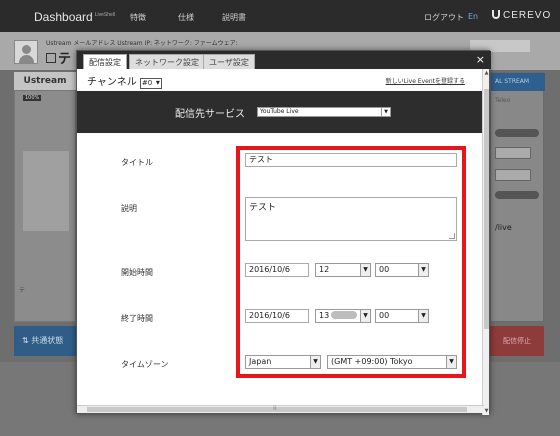 The image size is (560, 436). I want to click on tab-stream-settings: 配信設定, so click(105, 61).